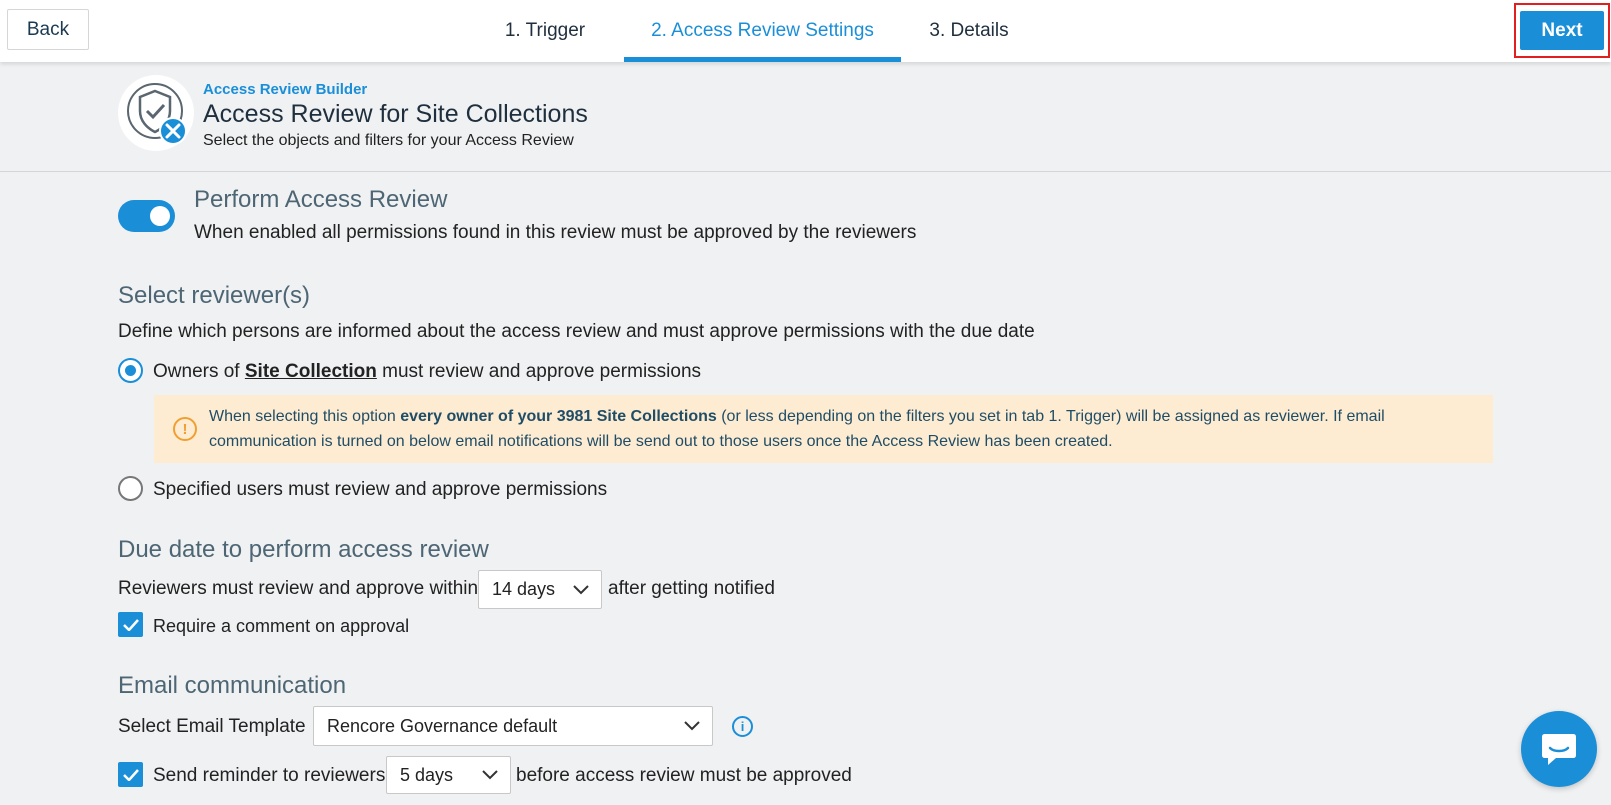 Image resolution: width=1611 pixels, height=805 pixels. I want to click on email-template-select: Rencore Governance default, so click(513, 726).